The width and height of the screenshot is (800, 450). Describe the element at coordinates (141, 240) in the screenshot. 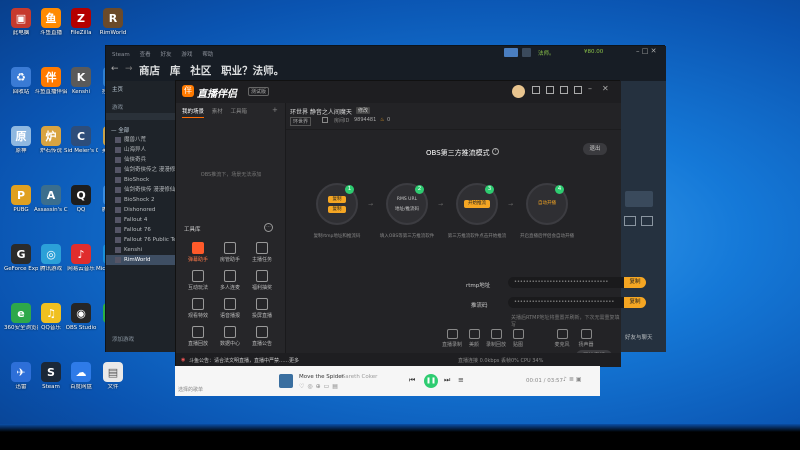

I see `game-list-item: Fallout 76 Public Test` at that location.